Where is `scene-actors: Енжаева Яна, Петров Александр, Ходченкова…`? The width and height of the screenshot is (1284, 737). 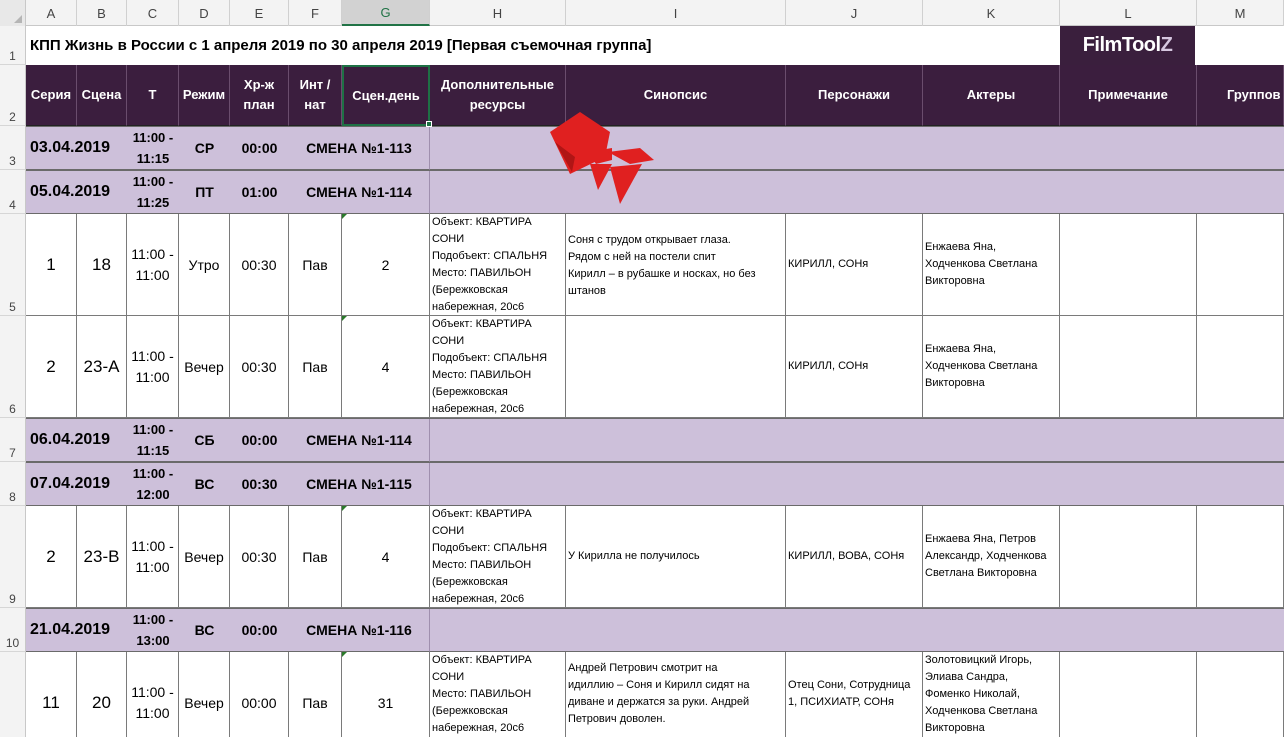 scene-actors: Енжаева Яна, Петров Александр, Ходченкова… is located at coordinates (991, 557).